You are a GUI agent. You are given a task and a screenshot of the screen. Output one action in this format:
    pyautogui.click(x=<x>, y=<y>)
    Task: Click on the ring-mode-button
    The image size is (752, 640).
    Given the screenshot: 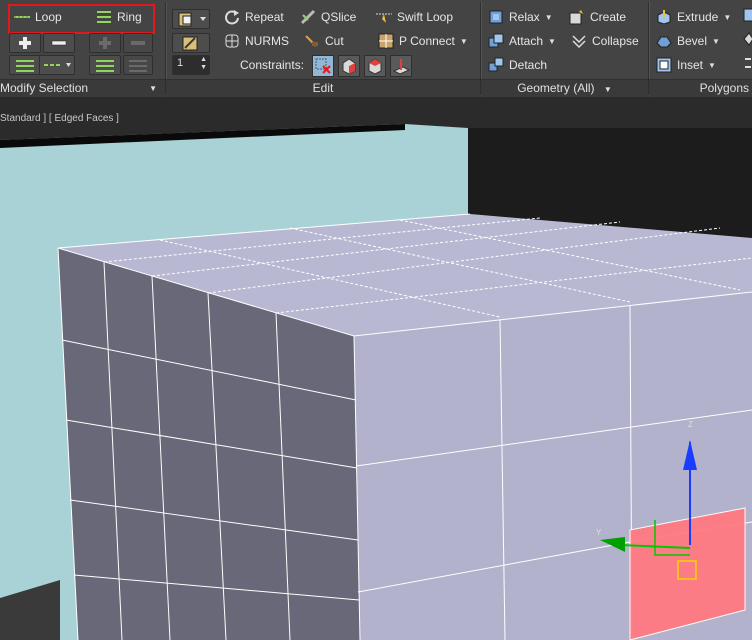 What is the action you would take?
    pyautogui.click(x=138, y=65)
    